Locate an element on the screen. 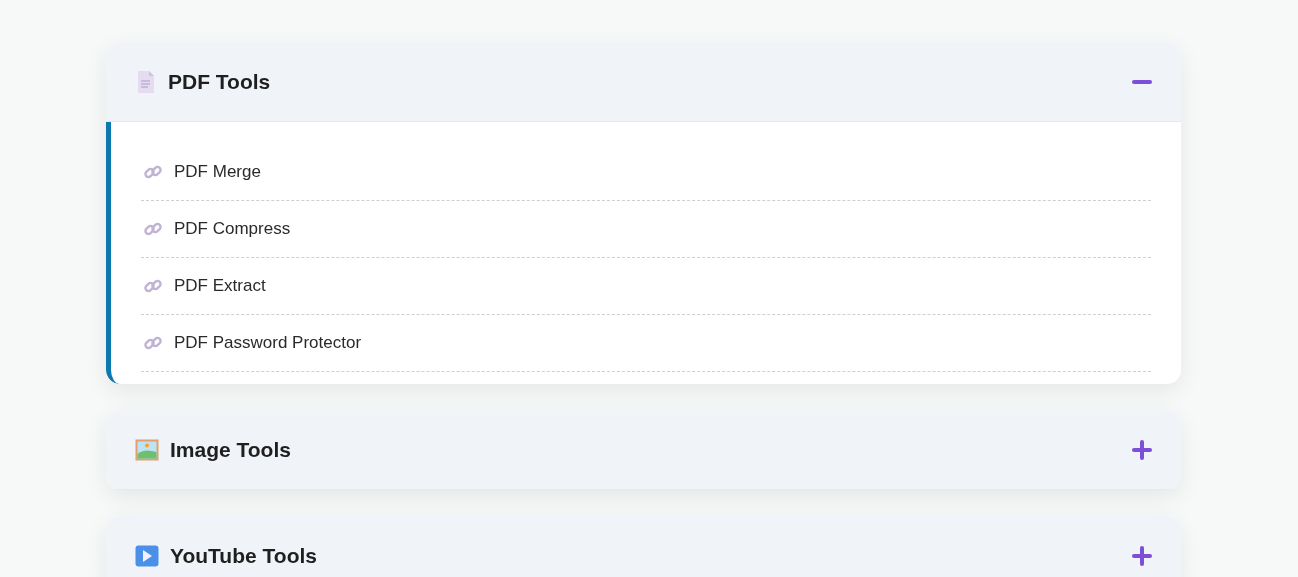 The width and height of the screenshot is (1298, 577). accordion-header: YouTube Tools is located at coordinates (643, 546).